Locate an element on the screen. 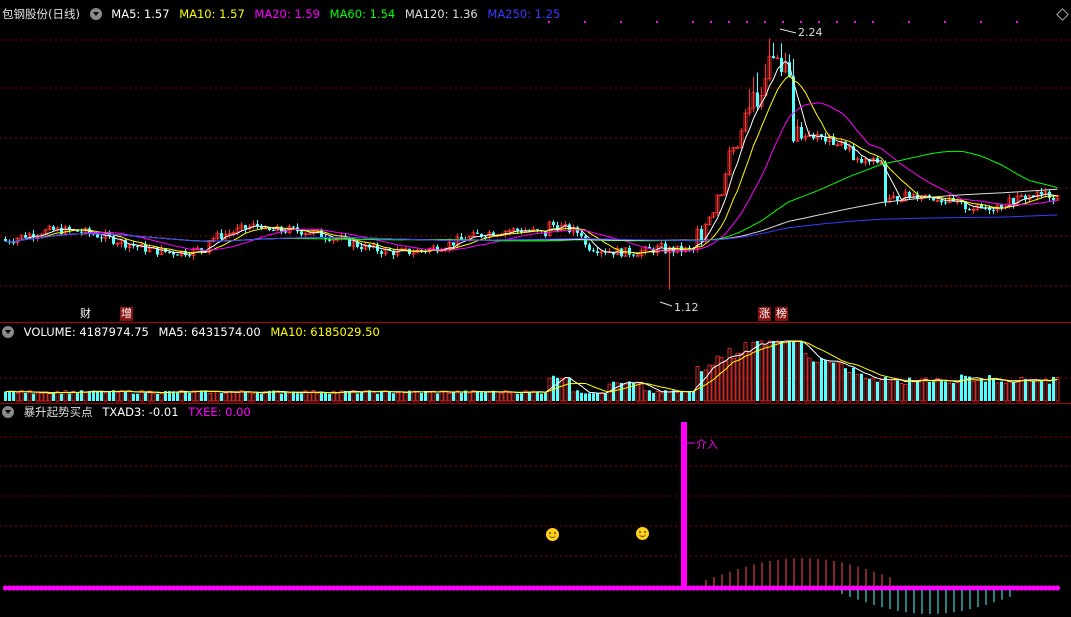 The width and height of the screenshot is (1071, 617). low-pointer is located at coordinates (666, 304).